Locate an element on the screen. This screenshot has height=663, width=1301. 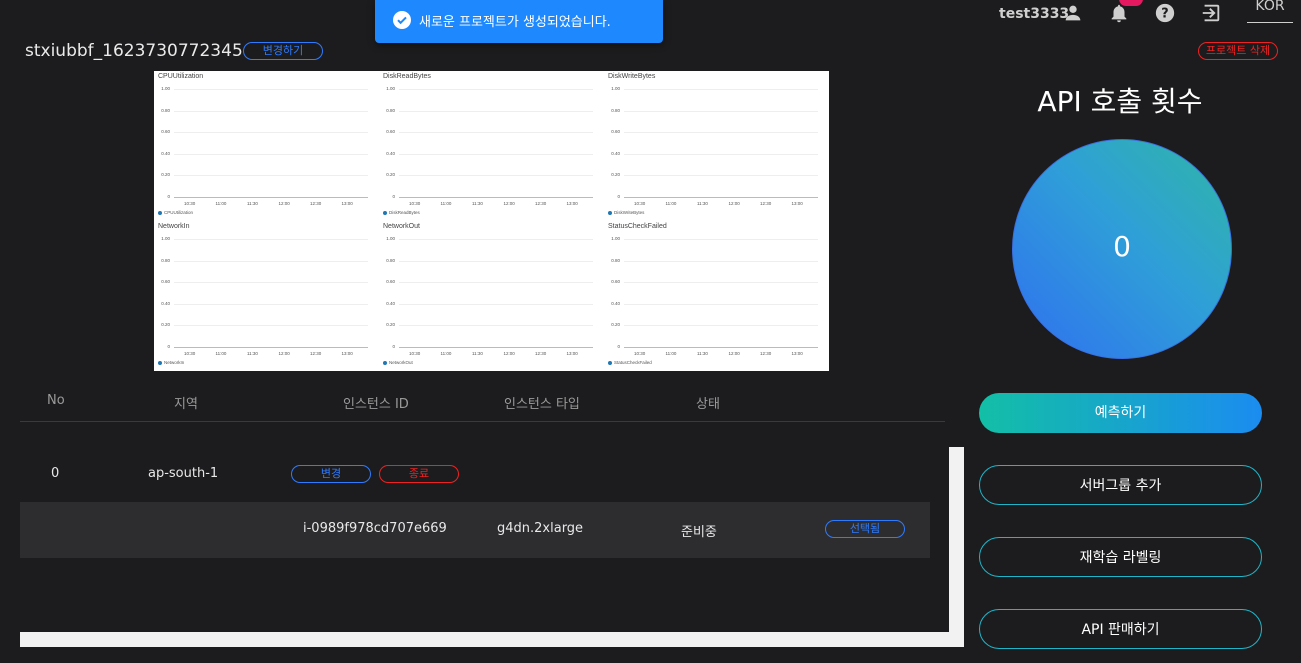
predict-button: 예측하기 is located at coordinates (1120, 413).